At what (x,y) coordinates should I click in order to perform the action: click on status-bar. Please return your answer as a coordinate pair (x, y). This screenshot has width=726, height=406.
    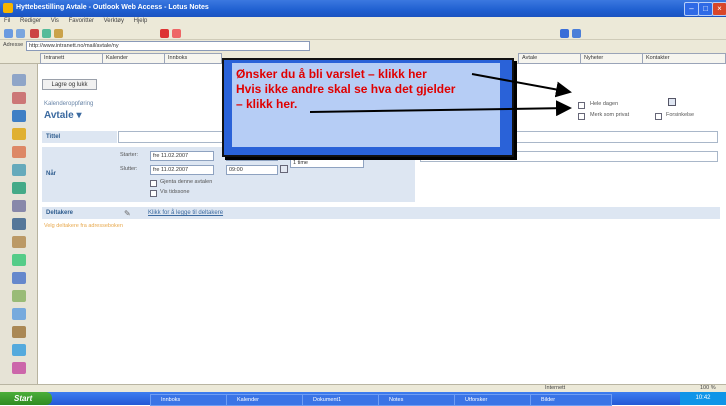
    Looking at the image, I should click on (363, 388).